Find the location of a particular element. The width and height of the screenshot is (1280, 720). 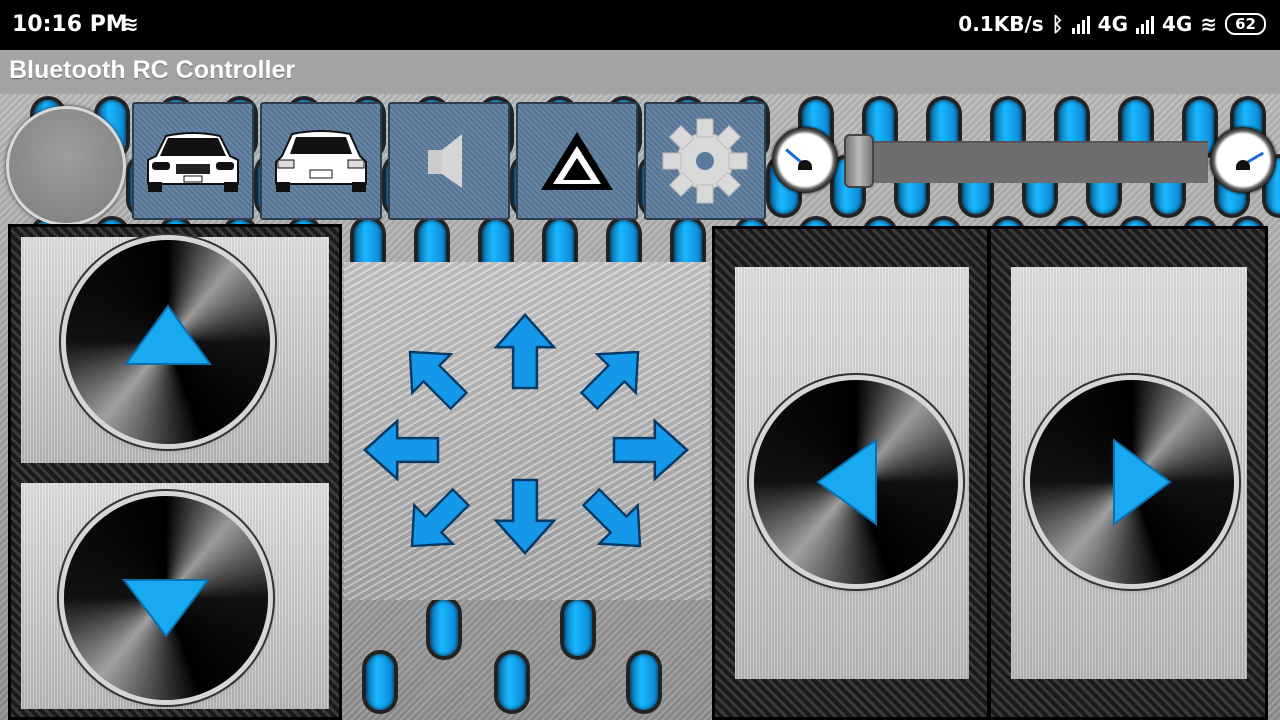

speed-max-icon is located at coordinates (1243, 160).